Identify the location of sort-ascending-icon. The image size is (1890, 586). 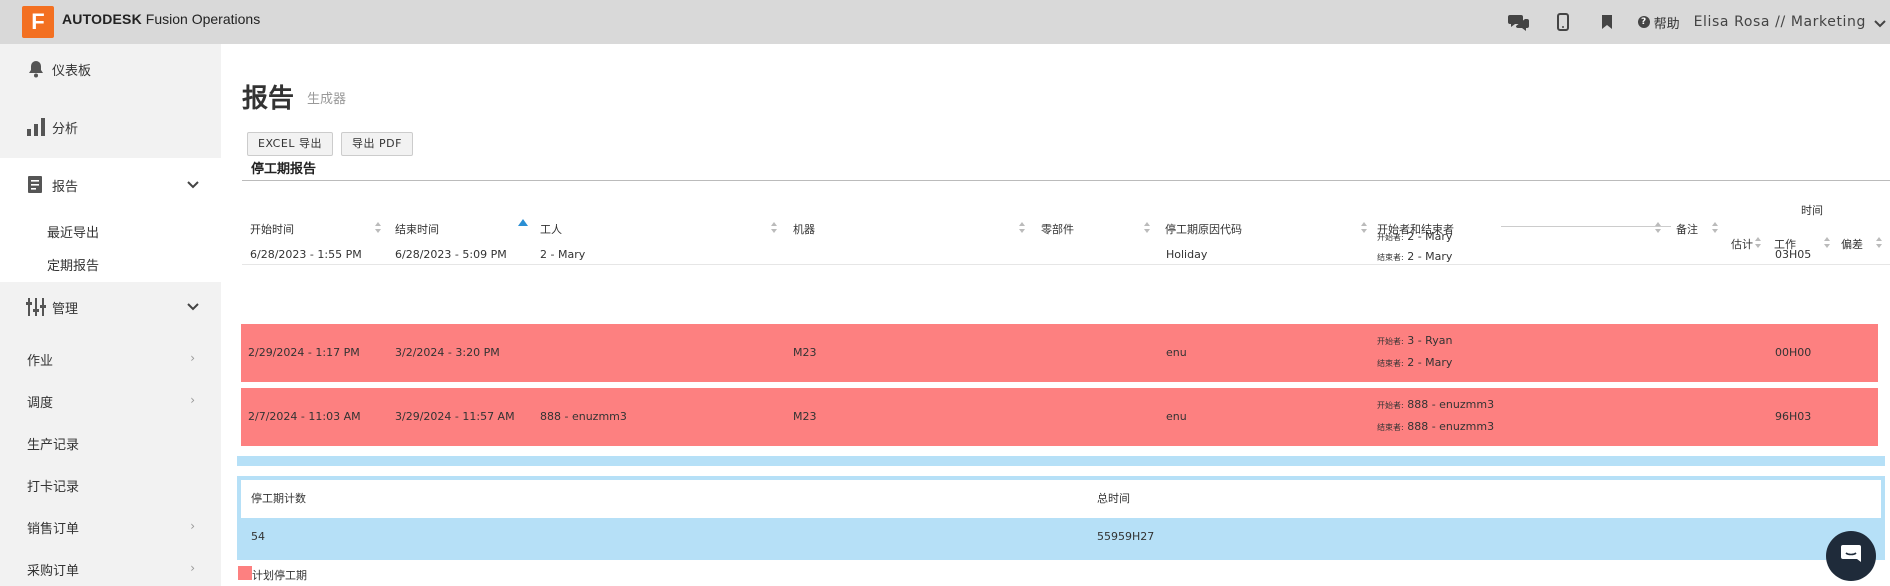
(523, 222).